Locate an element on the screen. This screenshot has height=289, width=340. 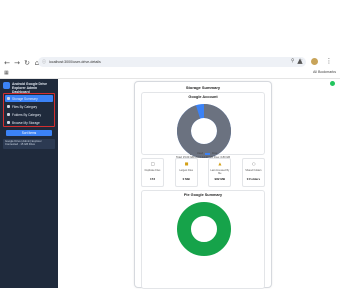
site-info-icon: ⓘ is located at coordinates (44, 62).